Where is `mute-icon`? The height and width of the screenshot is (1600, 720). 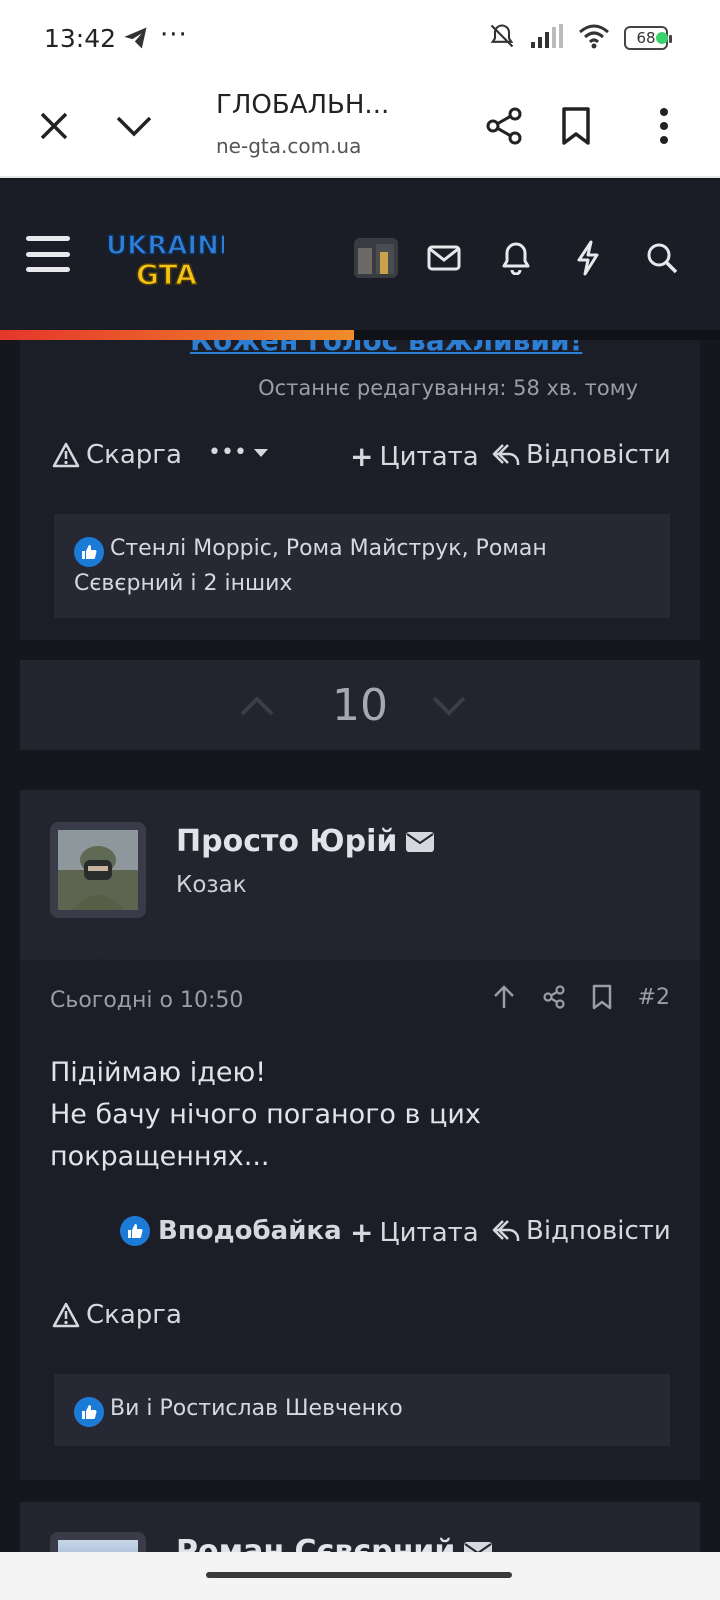
mute-icon is located at coordinates (502, 38).